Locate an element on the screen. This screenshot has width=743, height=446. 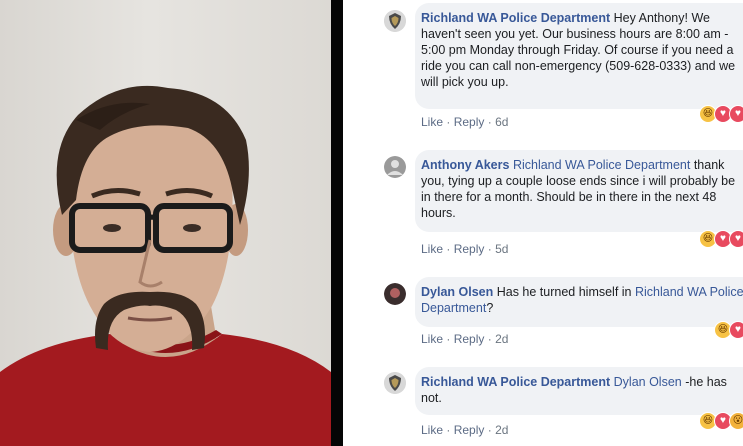
reaction-summary: 😆 ♥ is located at coordinates (728, 330).